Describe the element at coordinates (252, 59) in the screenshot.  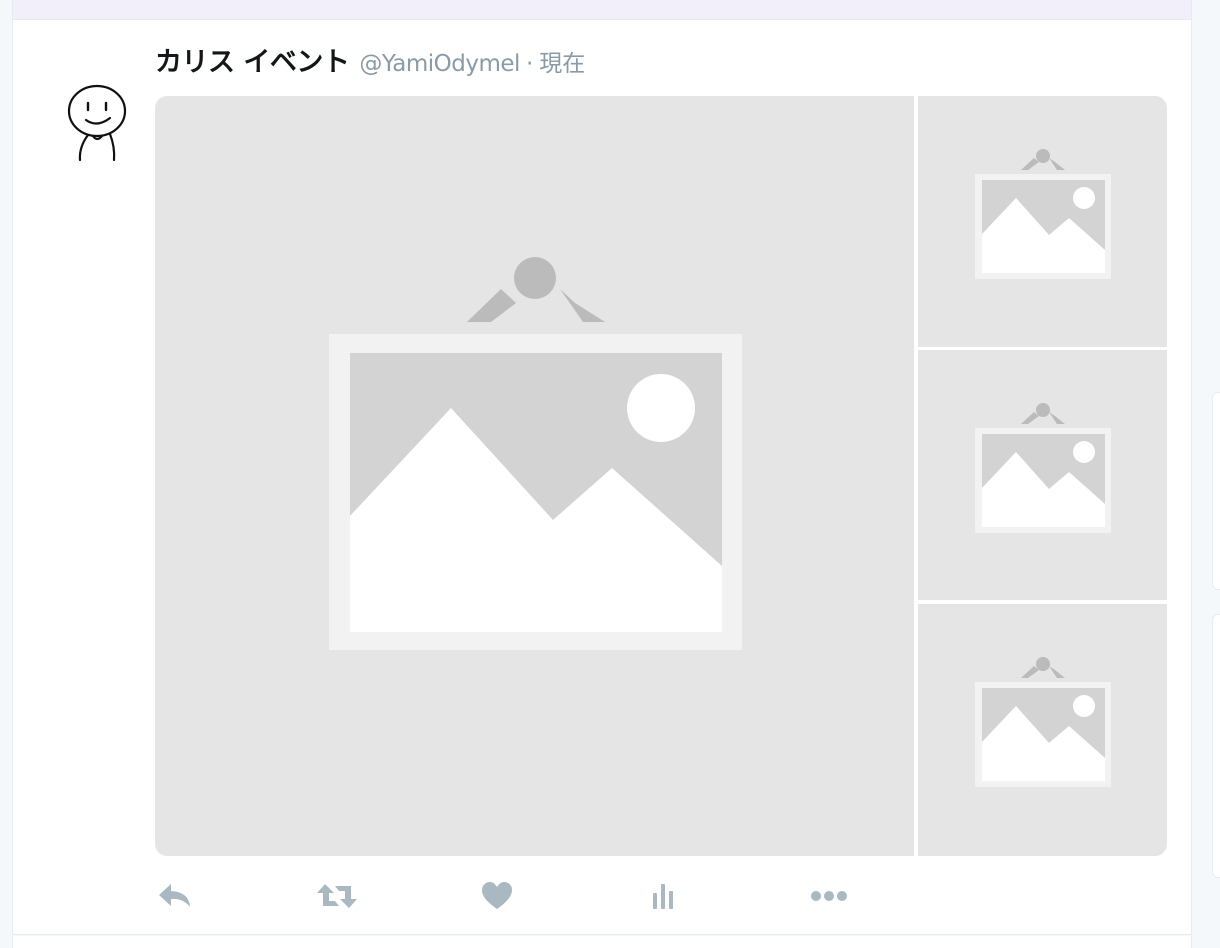
I see `display-name: カリス イベント` at that location.